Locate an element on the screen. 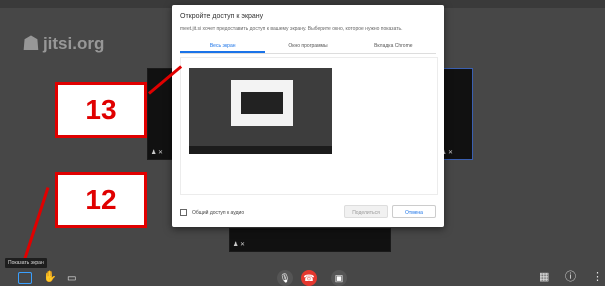 The width and height of the screenshot is (605, 286). screen-thumbnail is located at coordinates (260, 111).